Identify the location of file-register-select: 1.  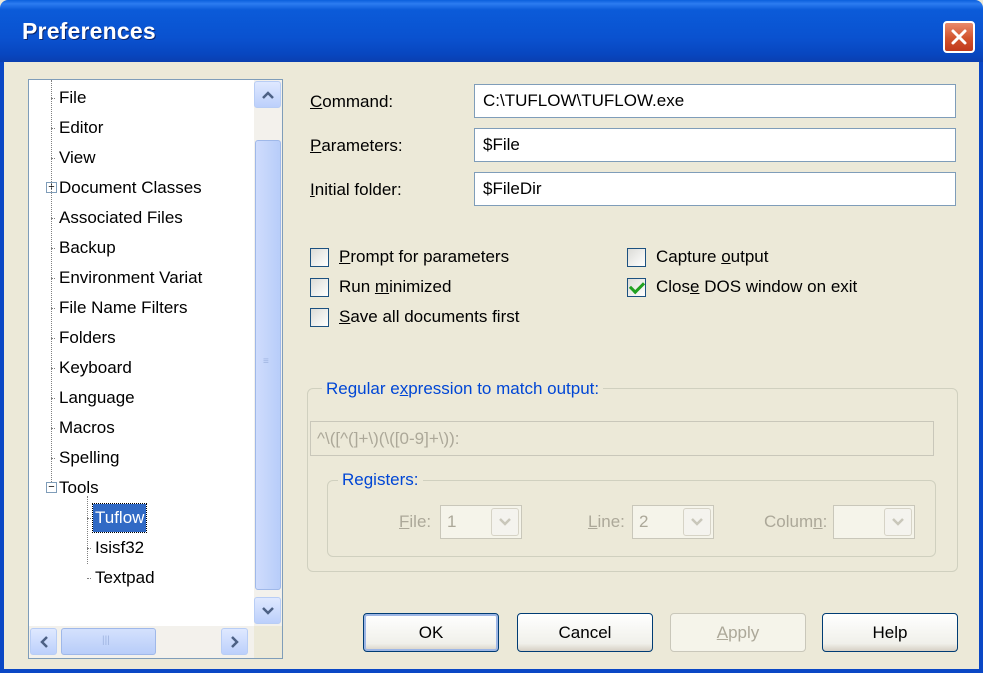
(481, 522).